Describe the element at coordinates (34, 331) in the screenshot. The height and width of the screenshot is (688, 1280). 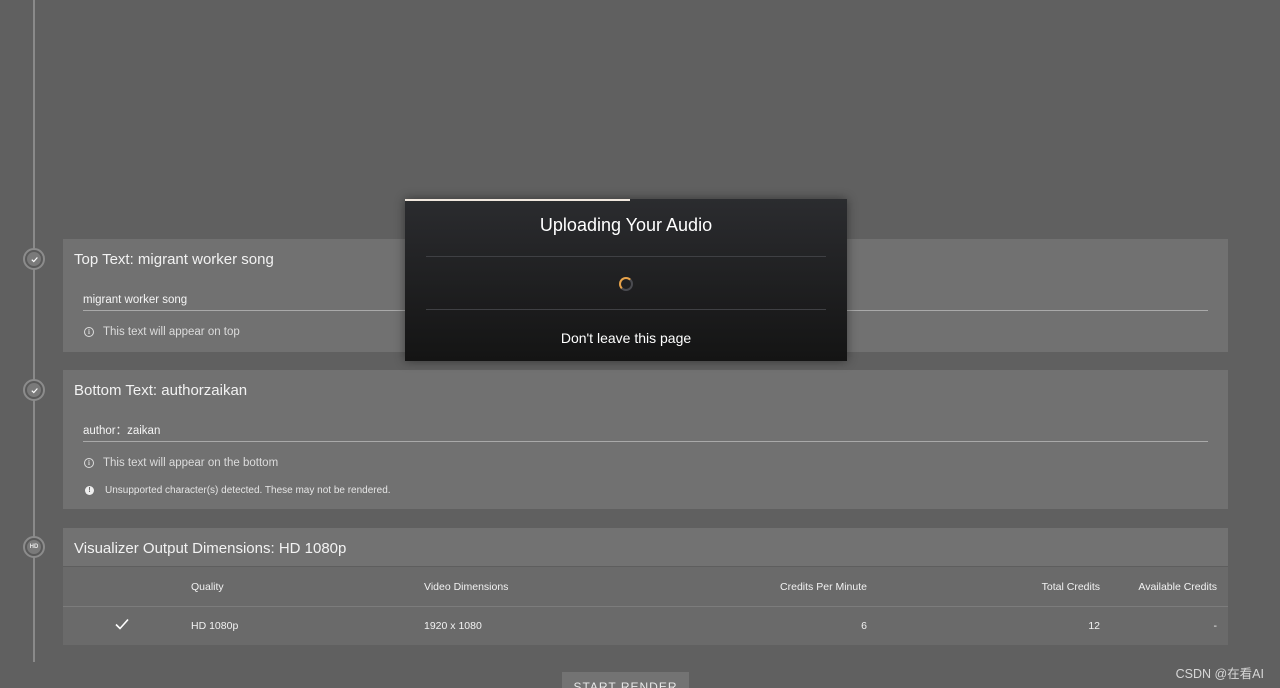
I see `timeline-line` at that location.